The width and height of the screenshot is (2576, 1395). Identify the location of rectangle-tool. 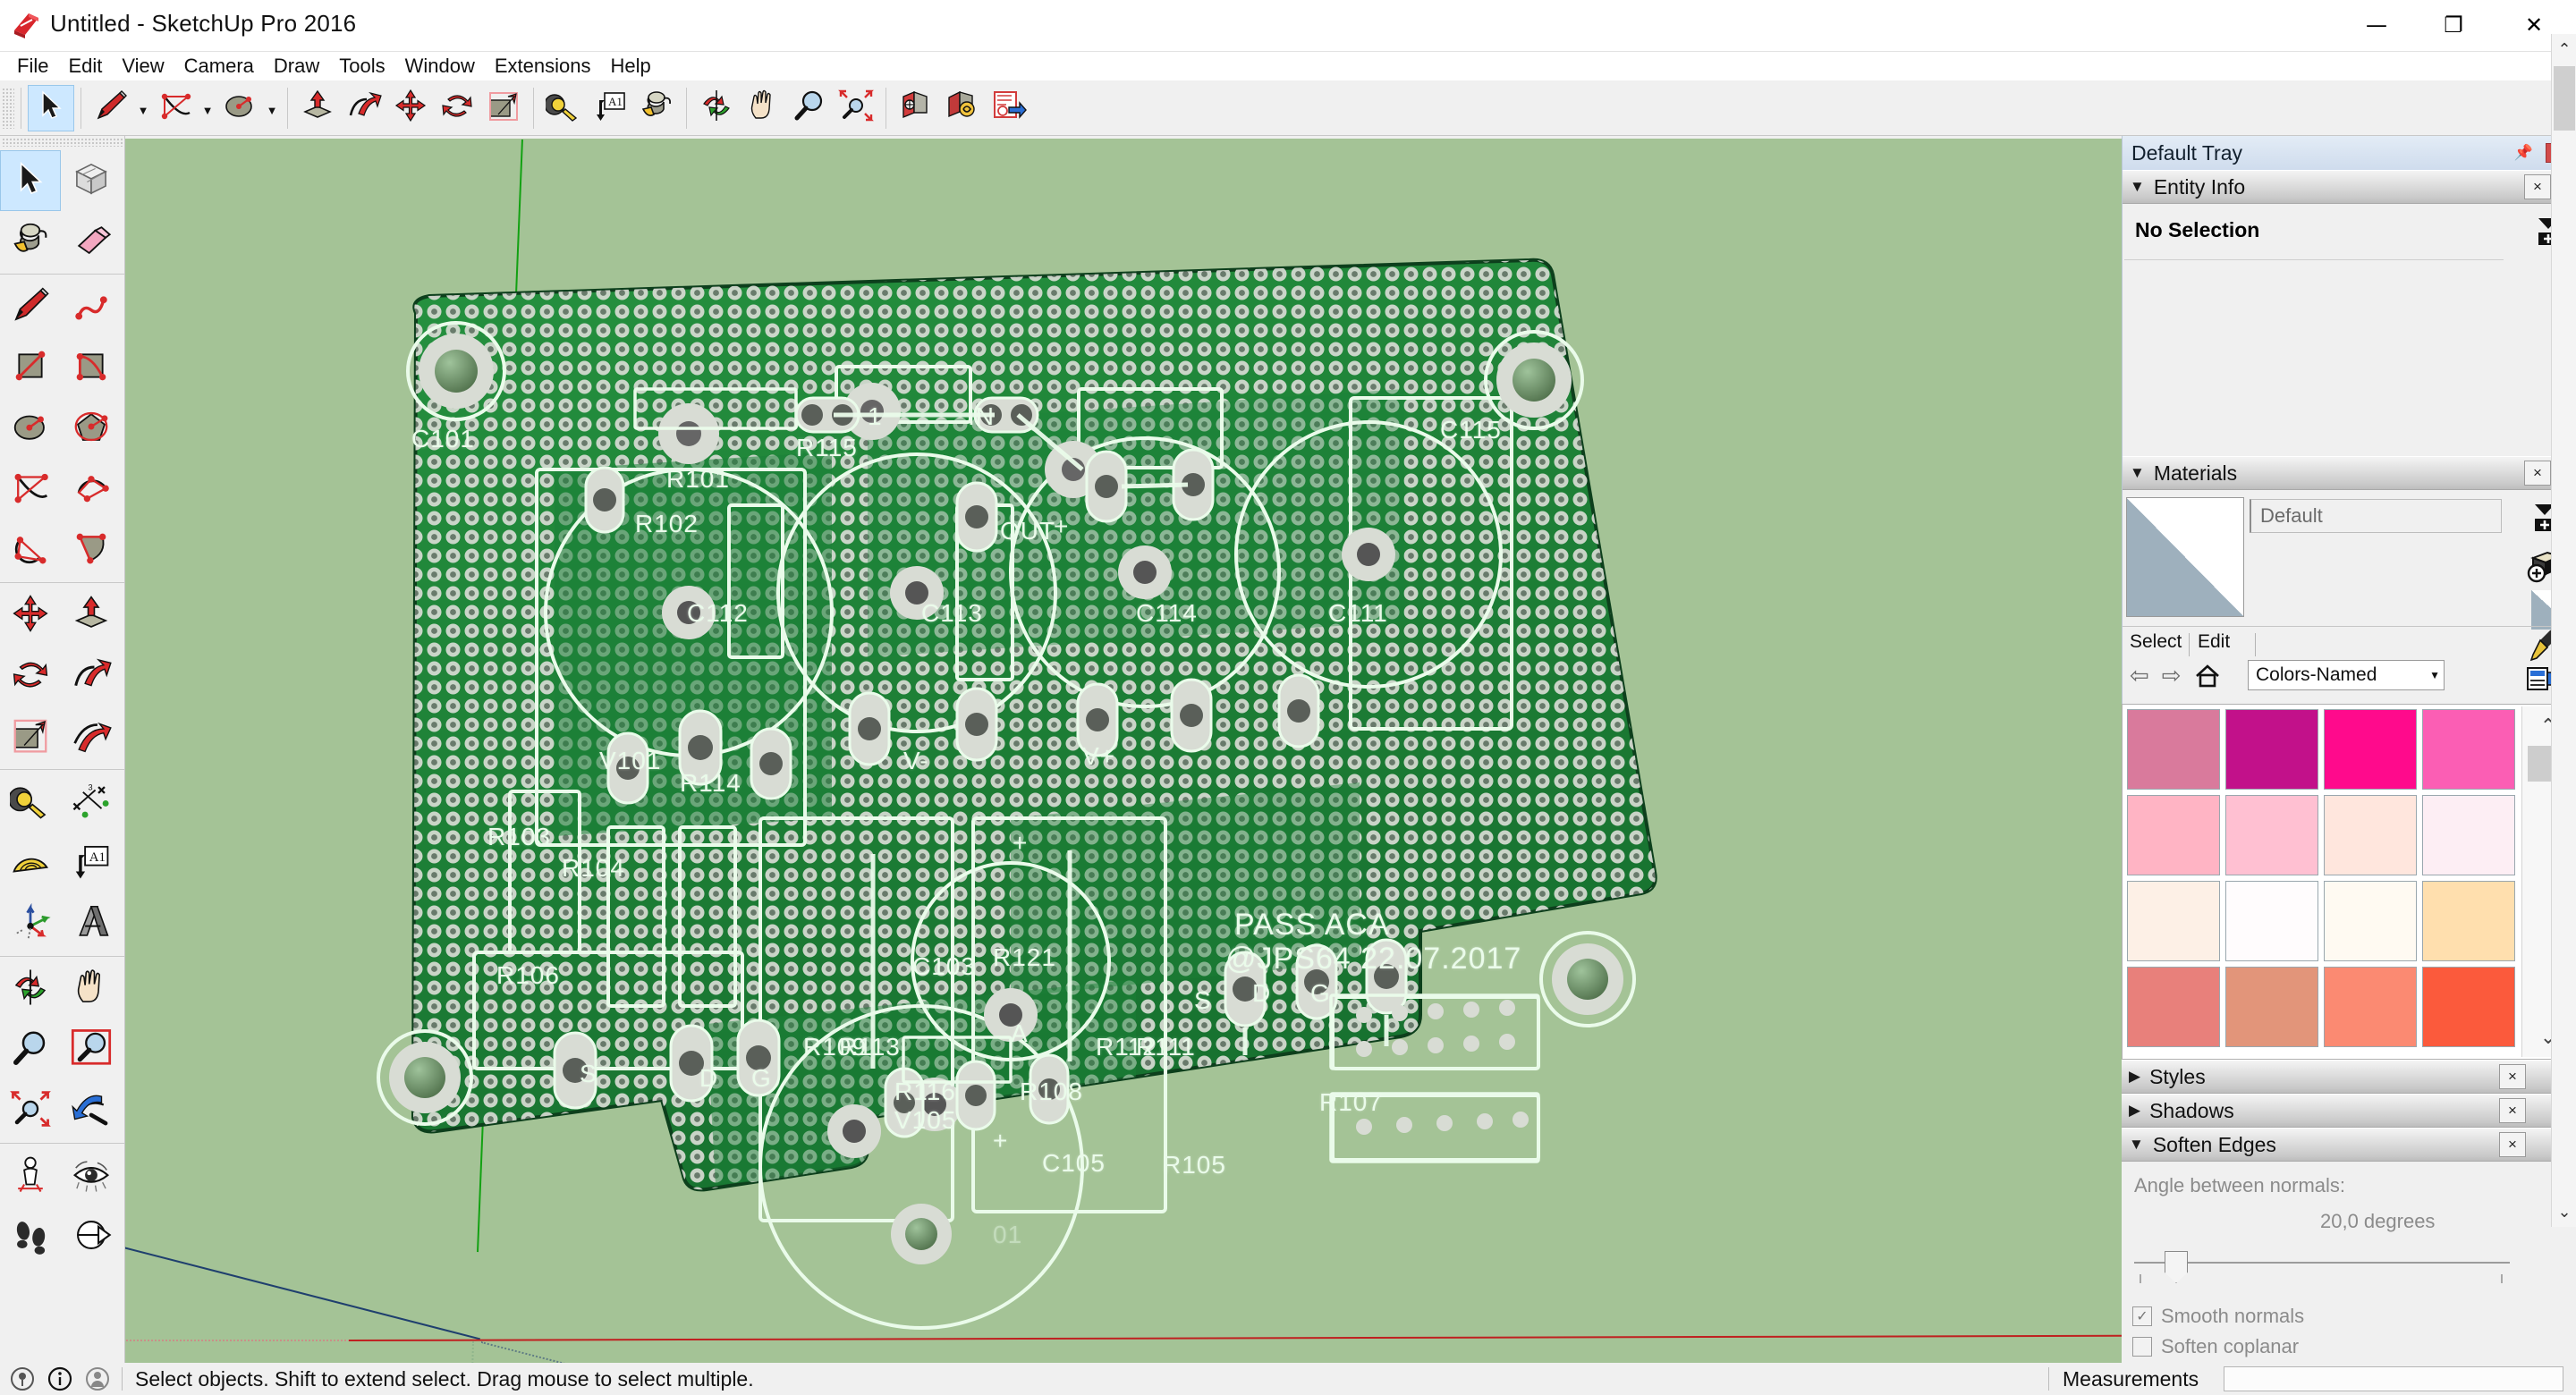
(30, 367).